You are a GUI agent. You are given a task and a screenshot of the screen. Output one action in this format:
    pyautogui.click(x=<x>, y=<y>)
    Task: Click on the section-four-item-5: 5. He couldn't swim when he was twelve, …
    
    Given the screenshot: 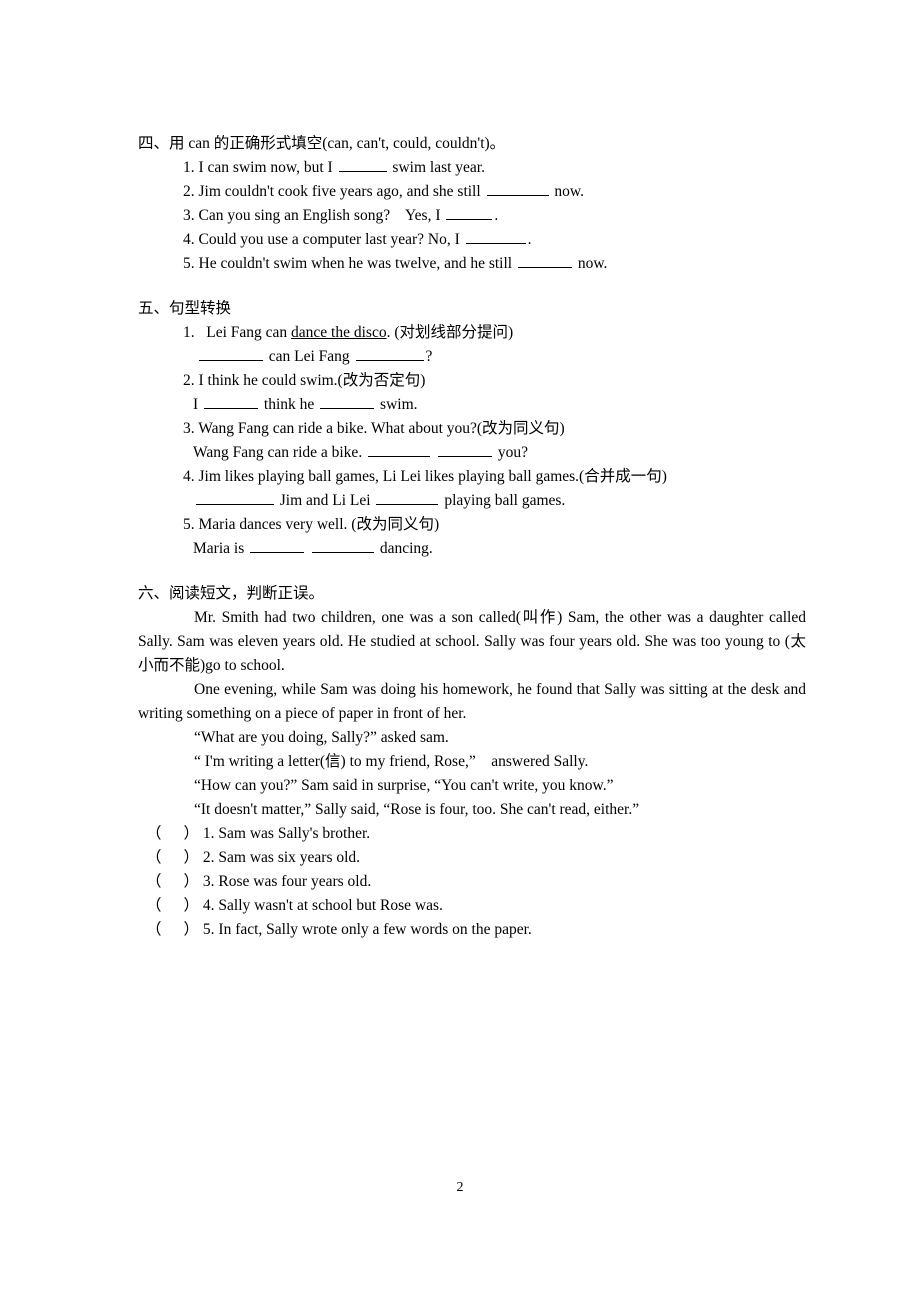 What is the action you would take?
    pyautogui.click(x=472, y=264)
    